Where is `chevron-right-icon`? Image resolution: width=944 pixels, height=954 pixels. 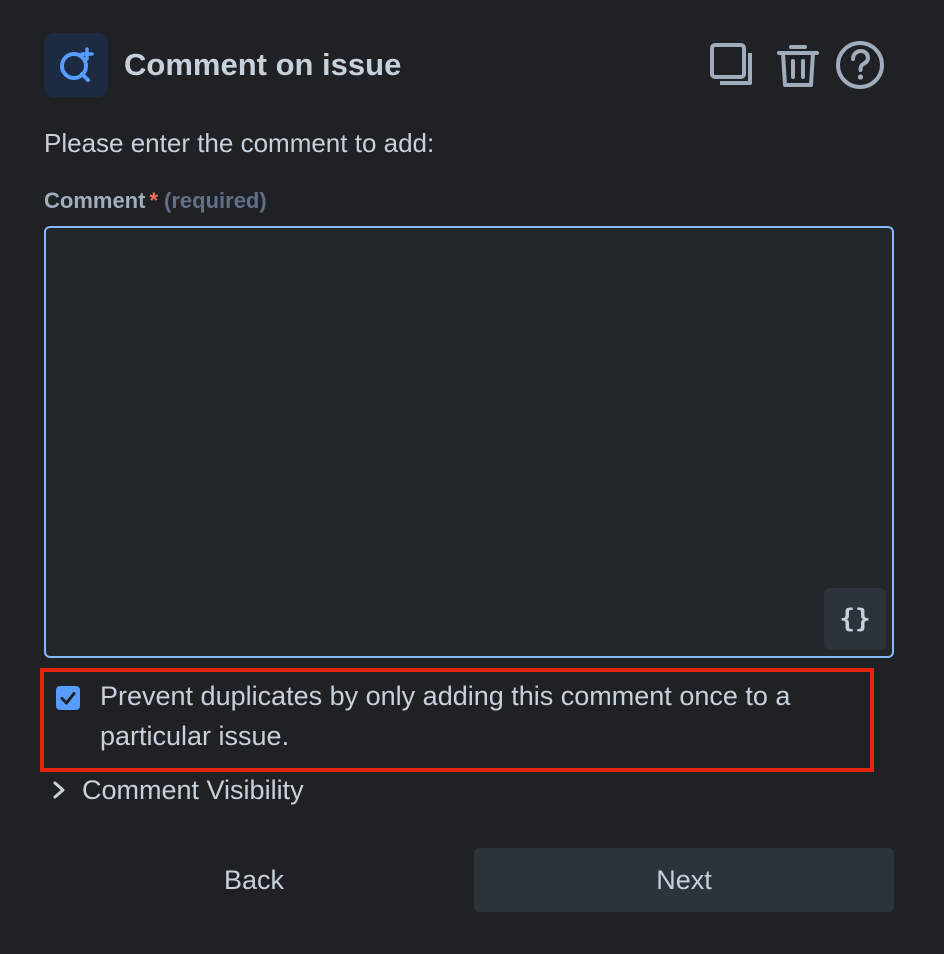
chevron-right-icon is located at coordinates (59, 790).